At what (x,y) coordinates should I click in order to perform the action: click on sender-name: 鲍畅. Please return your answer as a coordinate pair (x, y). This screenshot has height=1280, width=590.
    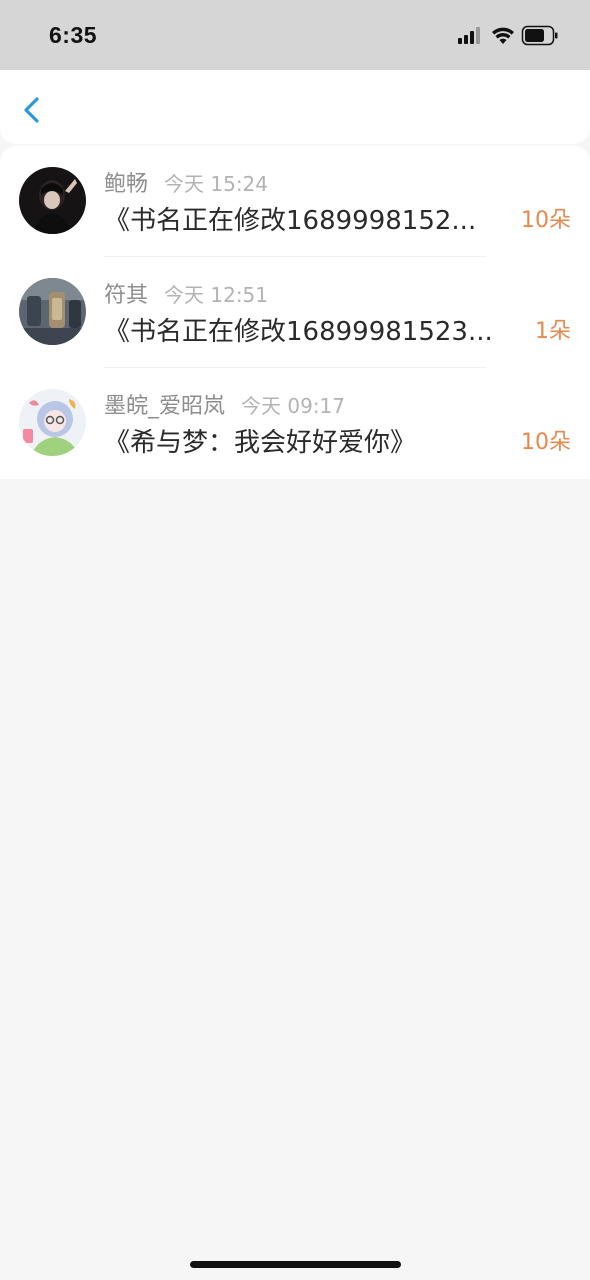
    Looking at the image, I should click on (126, 184).